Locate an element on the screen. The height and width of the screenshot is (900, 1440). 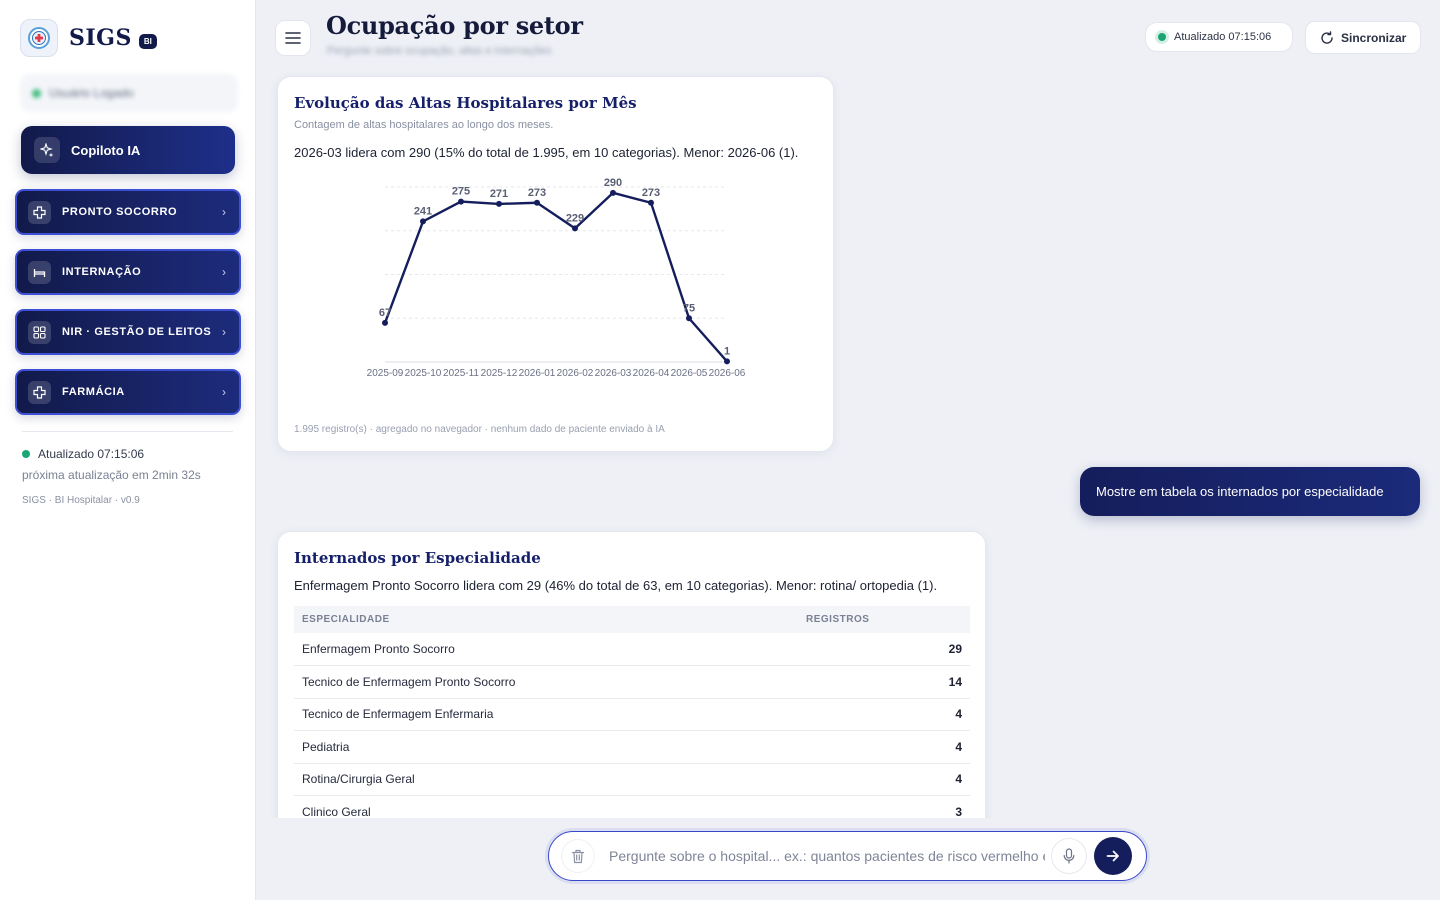
table-row: Clinico Geral 3 is located at coordinates (632, 806).